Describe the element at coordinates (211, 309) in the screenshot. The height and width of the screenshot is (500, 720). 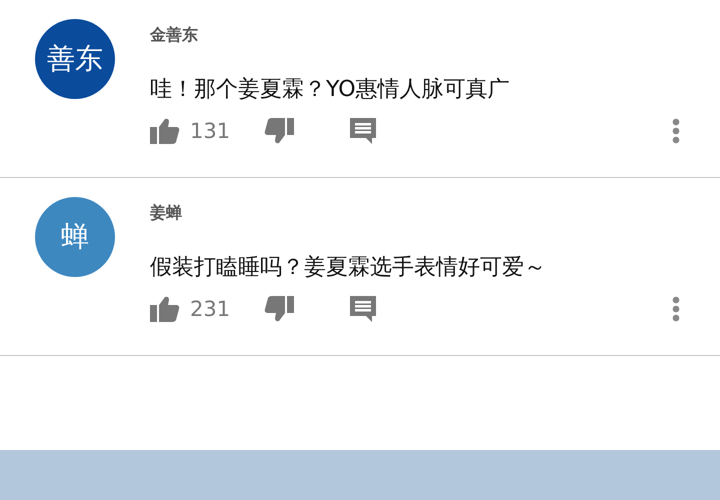
I see `like-count: 231` at that location.